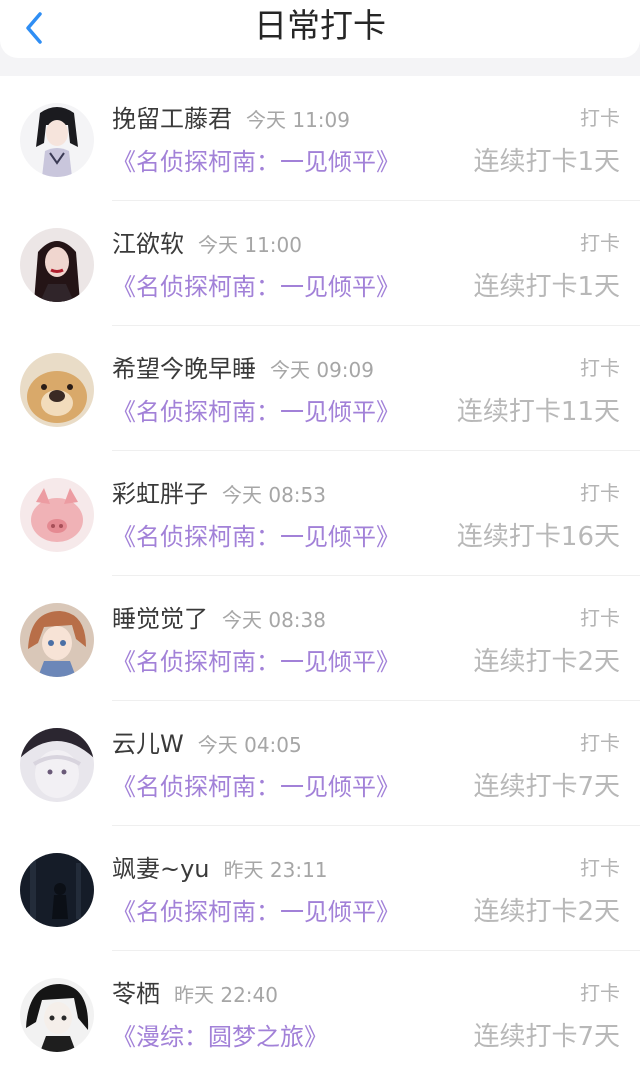 The height and width of the screenshot is (1083, 640). Describe the element at coordinates (160, 494) in the screenshot. I see `user-name: 彩虹胖子` at that location.